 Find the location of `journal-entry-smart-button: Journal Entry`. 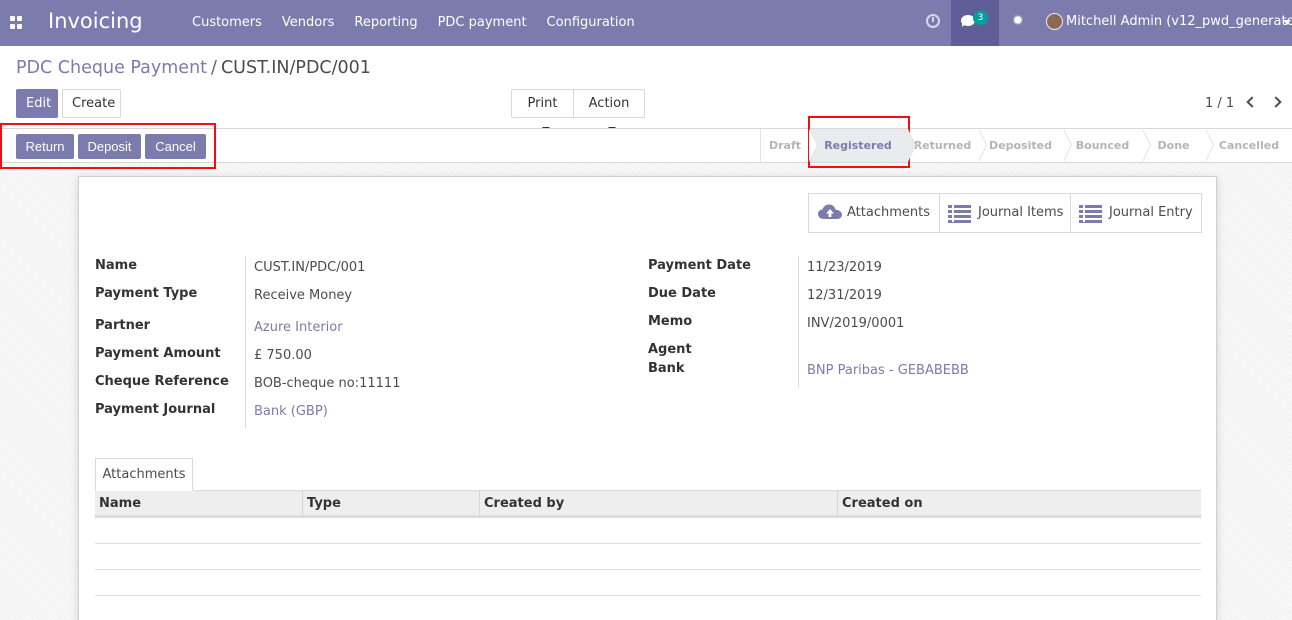

journal-entry-smart-button: Journal Entry is located at coordinates (1136, 213).